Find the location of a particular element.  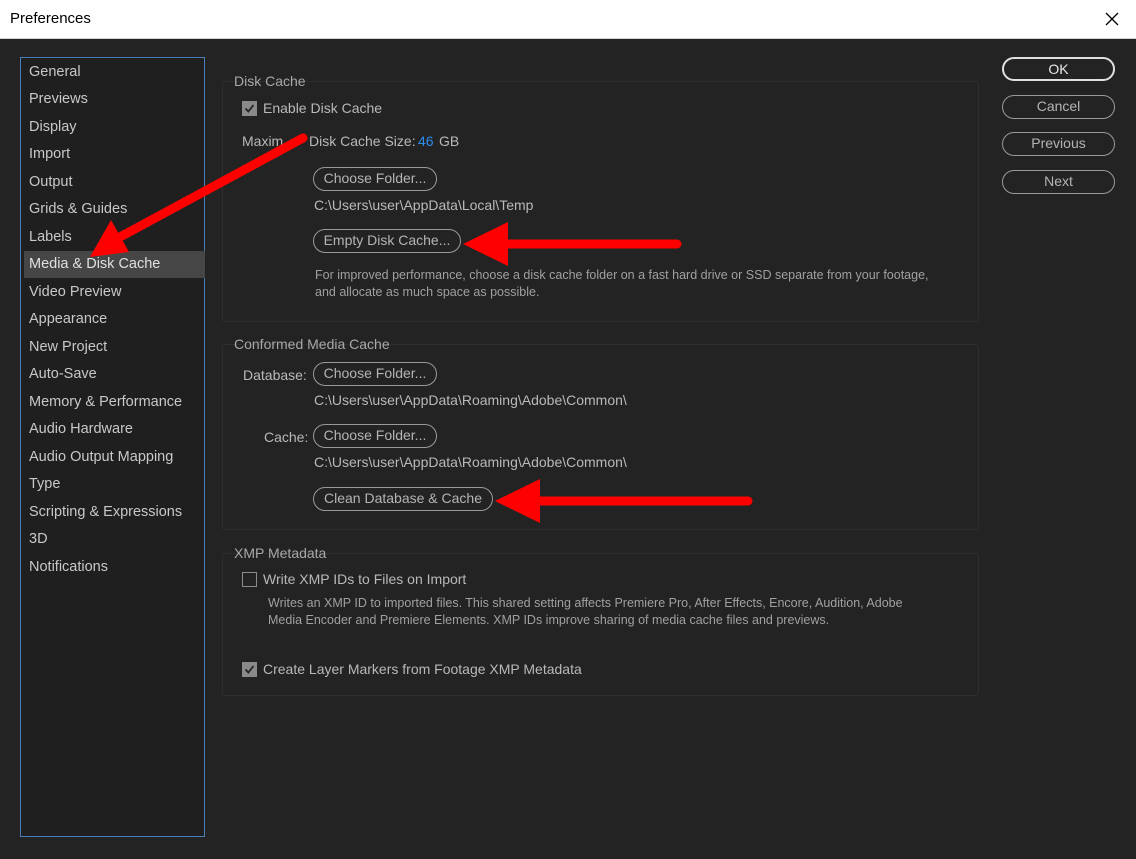

conformed-media-cache-title: Conformed Media Cache is located at coordinates (312, 344).